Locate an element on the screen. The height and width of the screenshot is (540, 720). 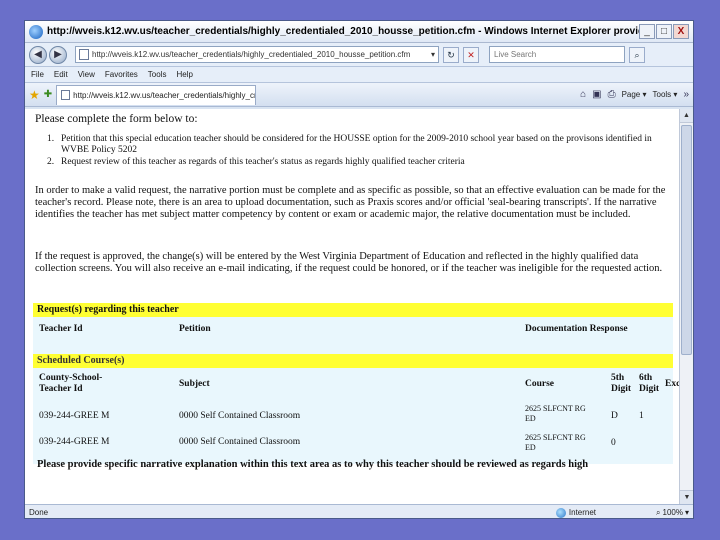
col-exception: Excep is located at coordinates (672, 384).